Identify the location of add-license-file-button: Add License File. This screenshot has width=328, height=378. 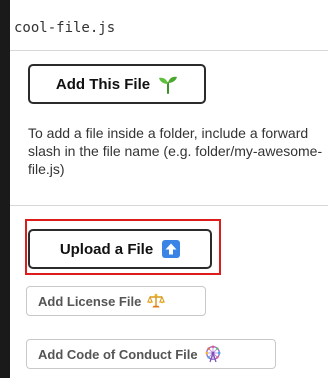
(116, 301).